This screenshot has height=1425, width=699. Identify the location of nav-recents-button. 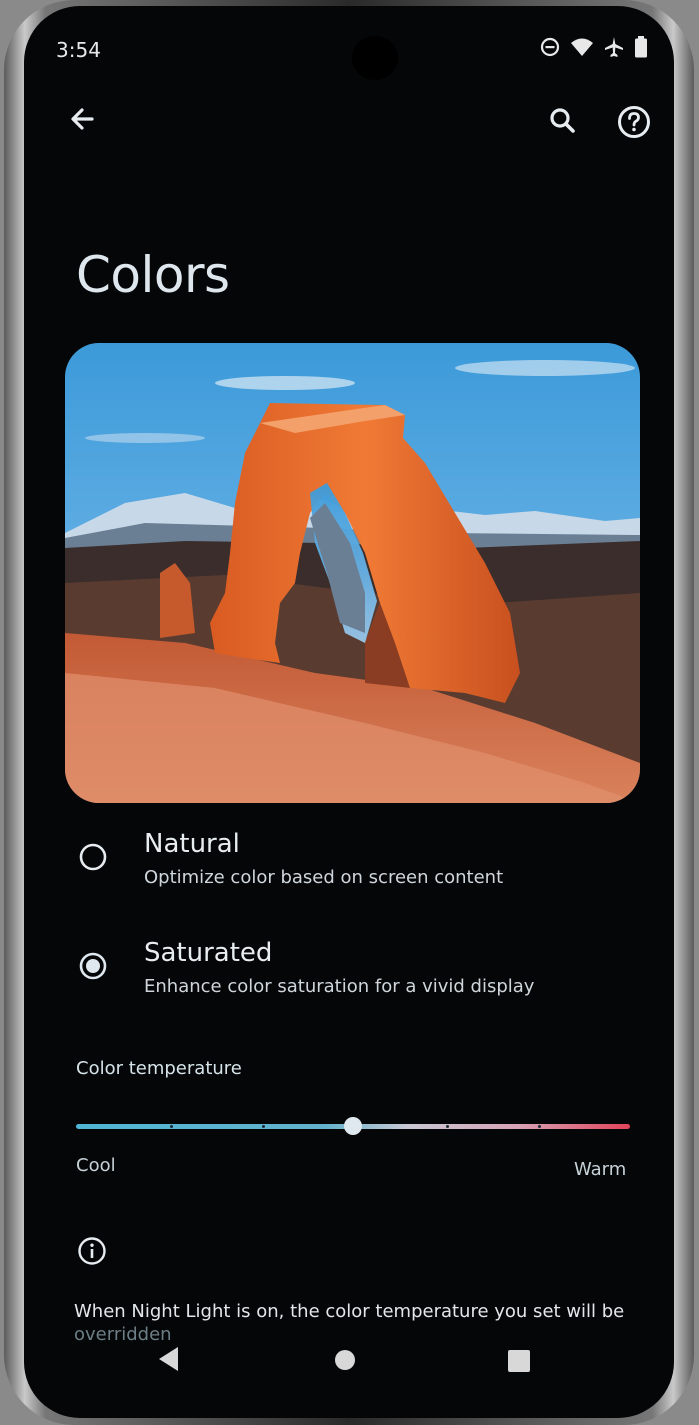
(519, 1361).